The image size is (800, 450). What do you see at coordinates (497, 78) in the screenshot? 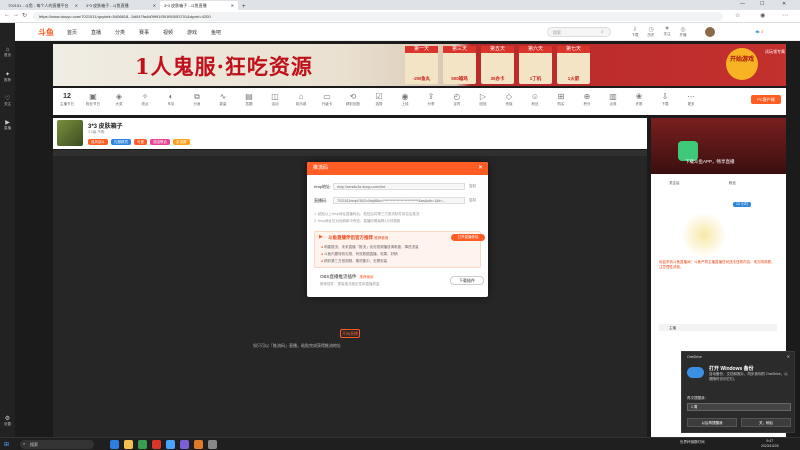
I see `day-value: 30办卡` at bounding box center [497, 78].